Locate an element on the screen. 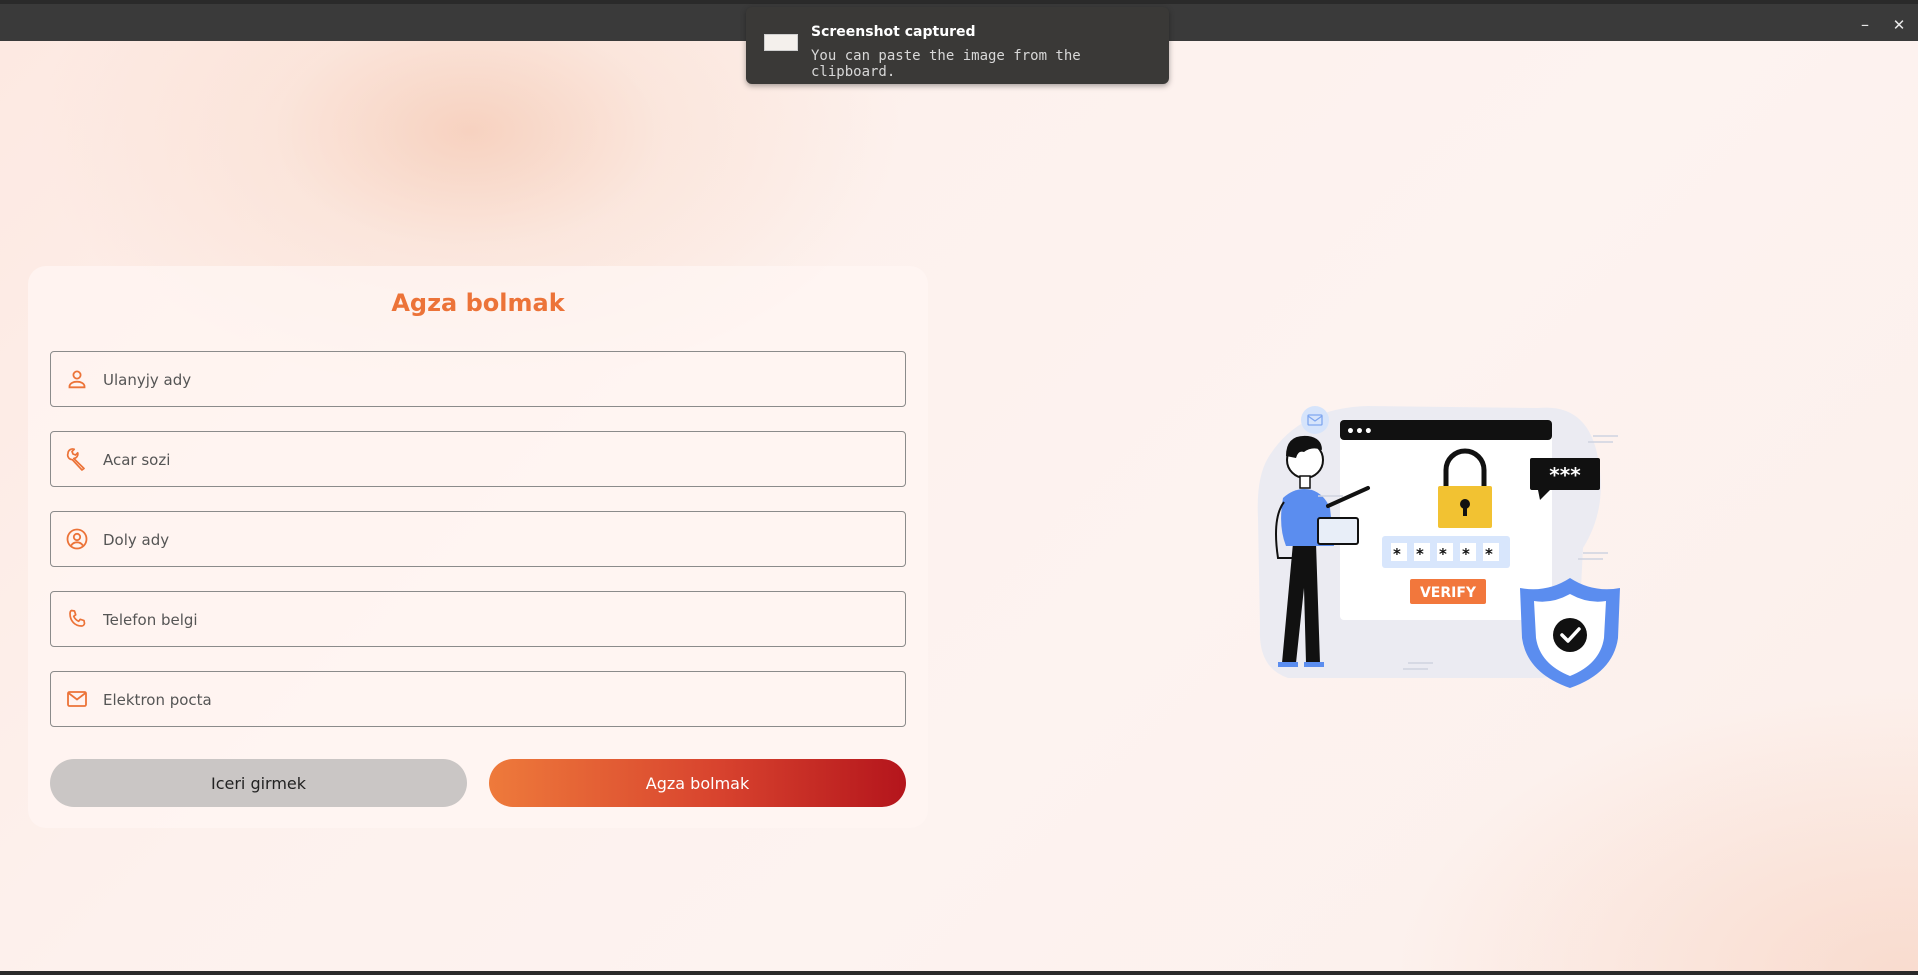 Image resolution: width=1918 pixels, height=975 pixels. register-button: Agza bolmak is located at coordinates (697, 783).